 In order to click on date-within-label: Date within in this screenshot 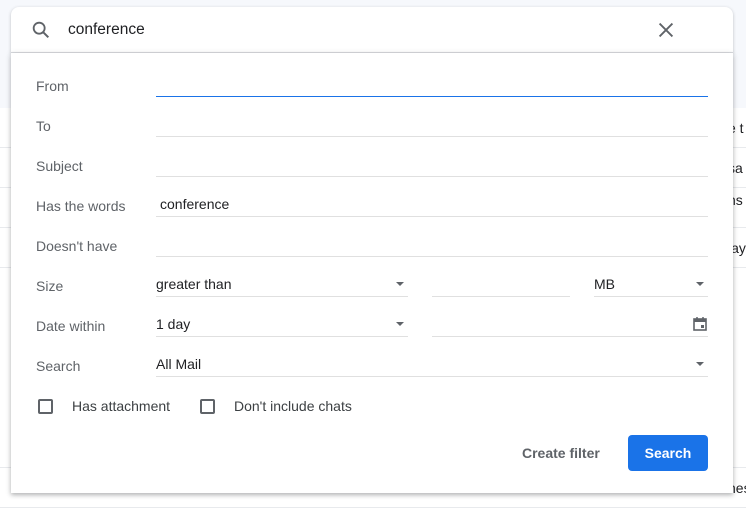, I will do `click(71, 326)`.